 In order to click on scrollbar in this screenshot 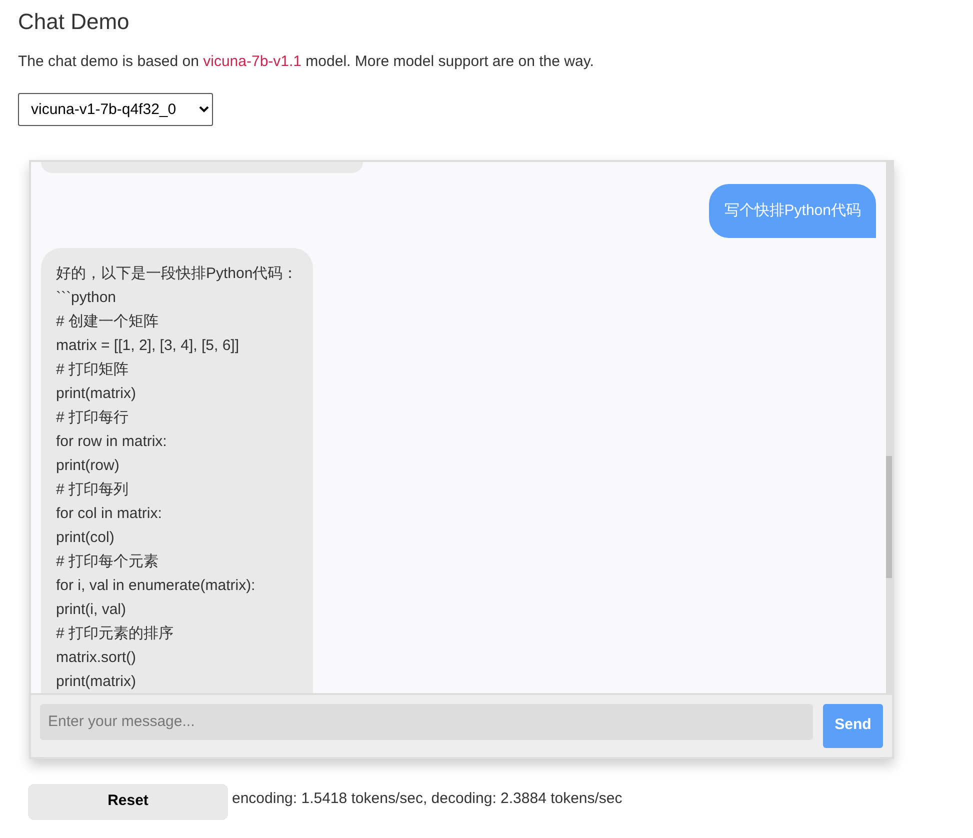, I will do `click(889, 427)`.